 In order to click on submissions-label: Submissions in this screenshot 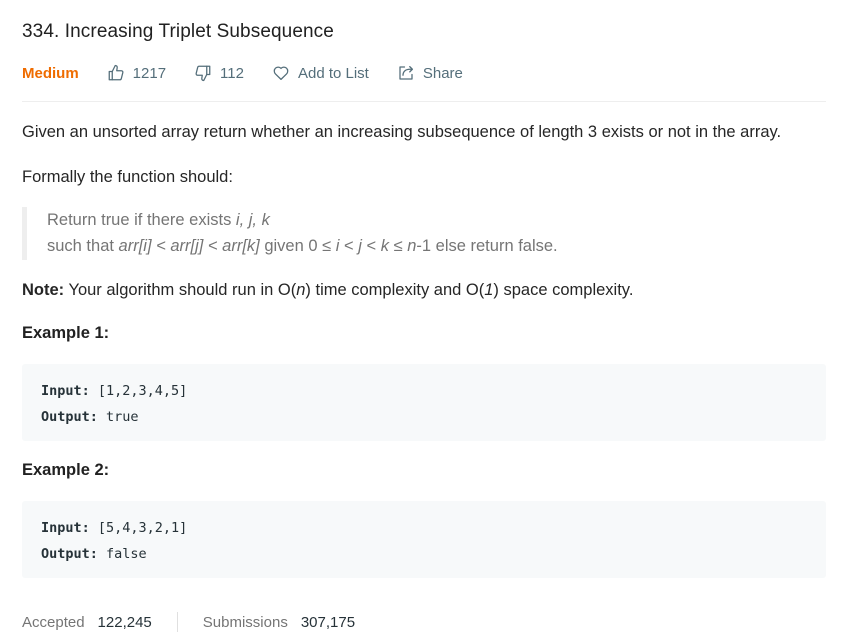, I will do `click(245, 622)`.